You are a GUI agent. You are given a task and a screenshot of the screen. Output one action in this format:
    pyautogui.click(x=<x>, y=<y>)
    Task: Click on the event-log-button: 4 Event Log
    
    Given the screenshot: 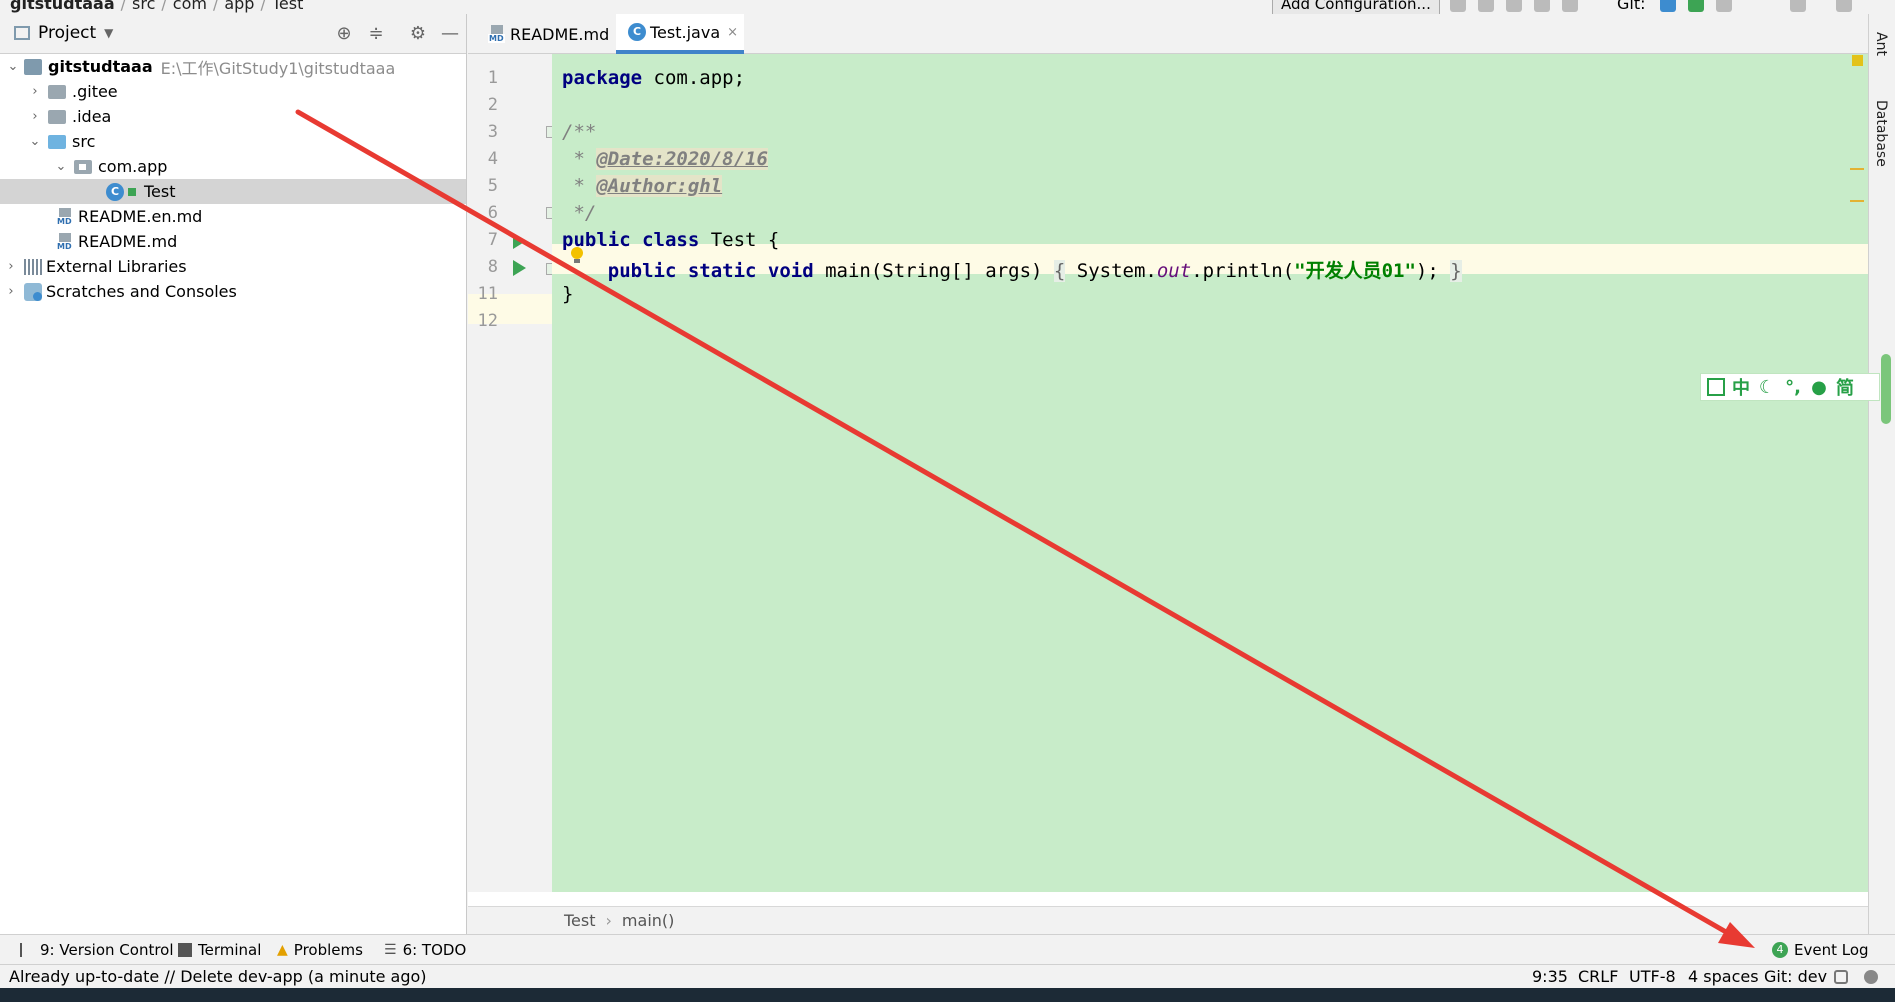 What is the action you would take?
    pyautogui.click(x=1820, y=950)
    